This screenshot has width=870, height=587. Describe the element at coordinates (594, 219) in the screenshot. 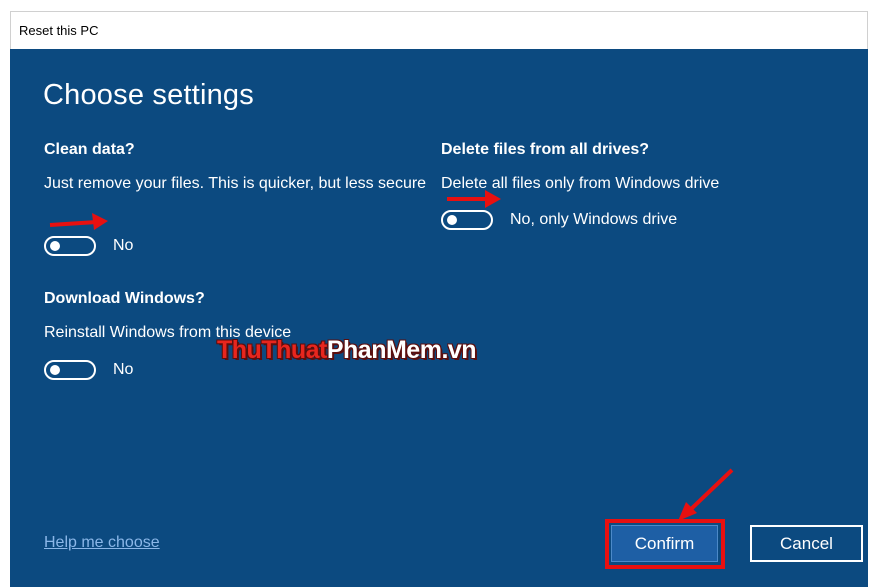

I see `delete-drives-toggle-label: No, only Windows drive` at that location.